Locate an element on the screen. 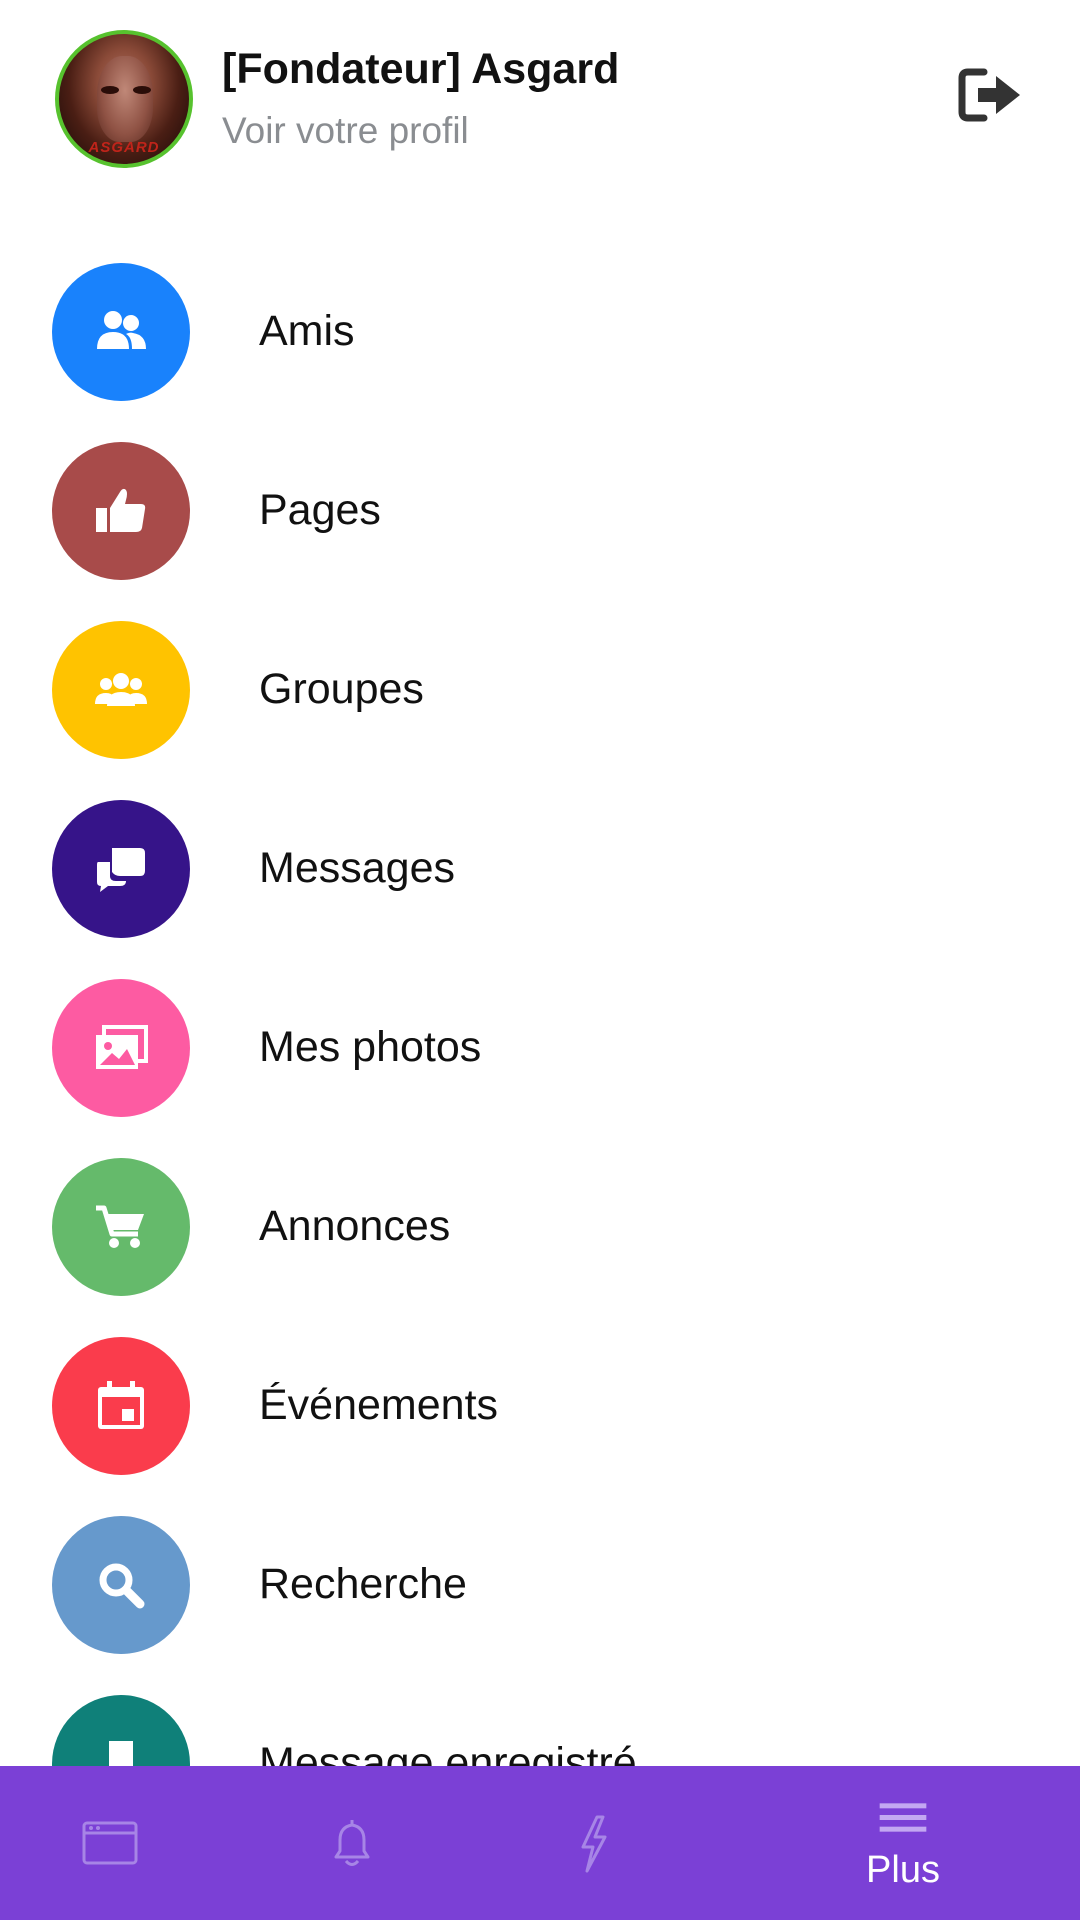  tab-plus-label: Plus is located at coordinates (903, 1869).